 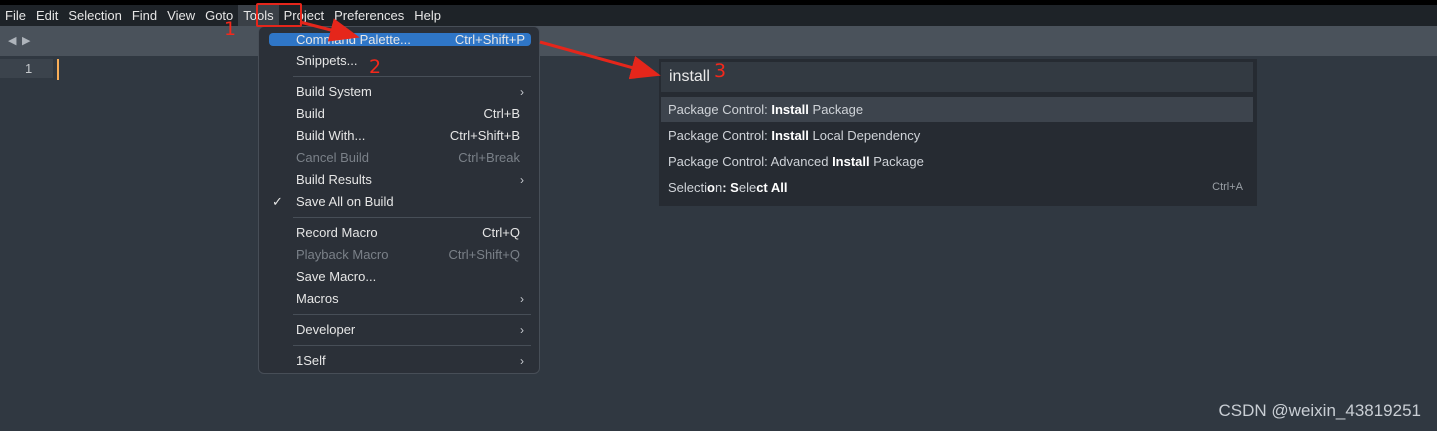 What do you see at coordinates (489, 39) in the screenshot?
I see `menu-item-shortcut: Ctrl+Shift+P` at bounding box center [489, 39].